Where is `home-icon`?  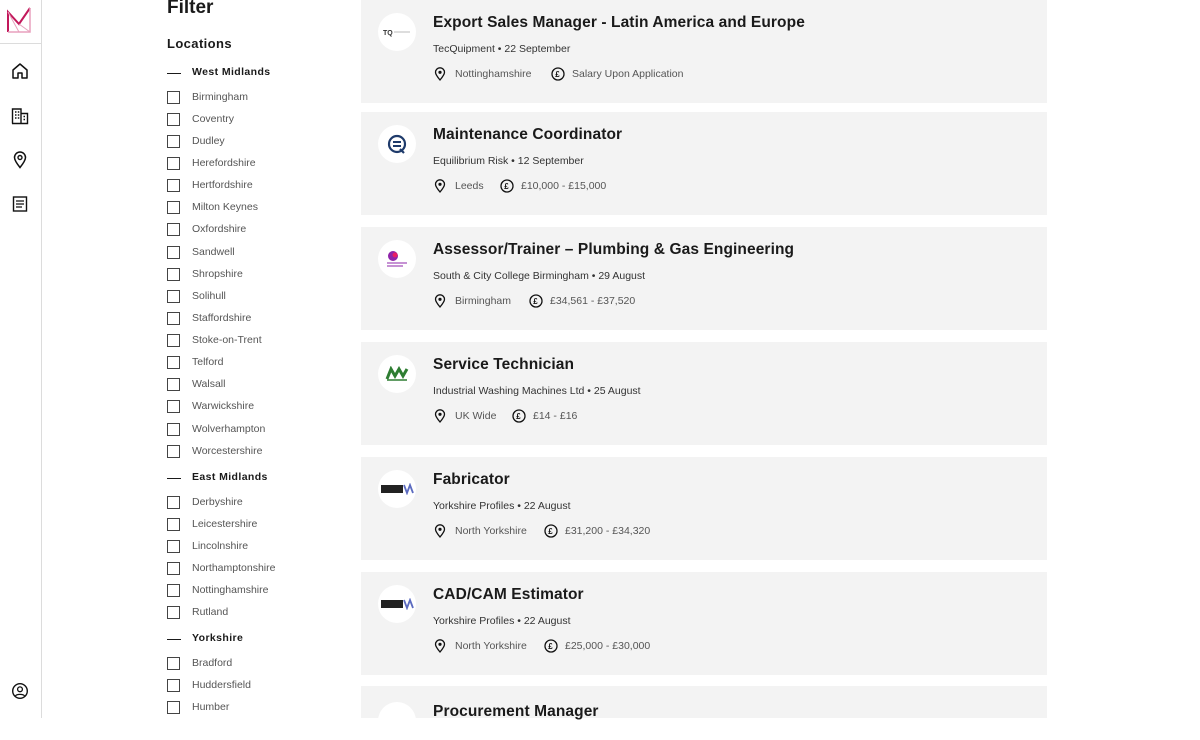
home-icon is located at coordinates (20, 71).